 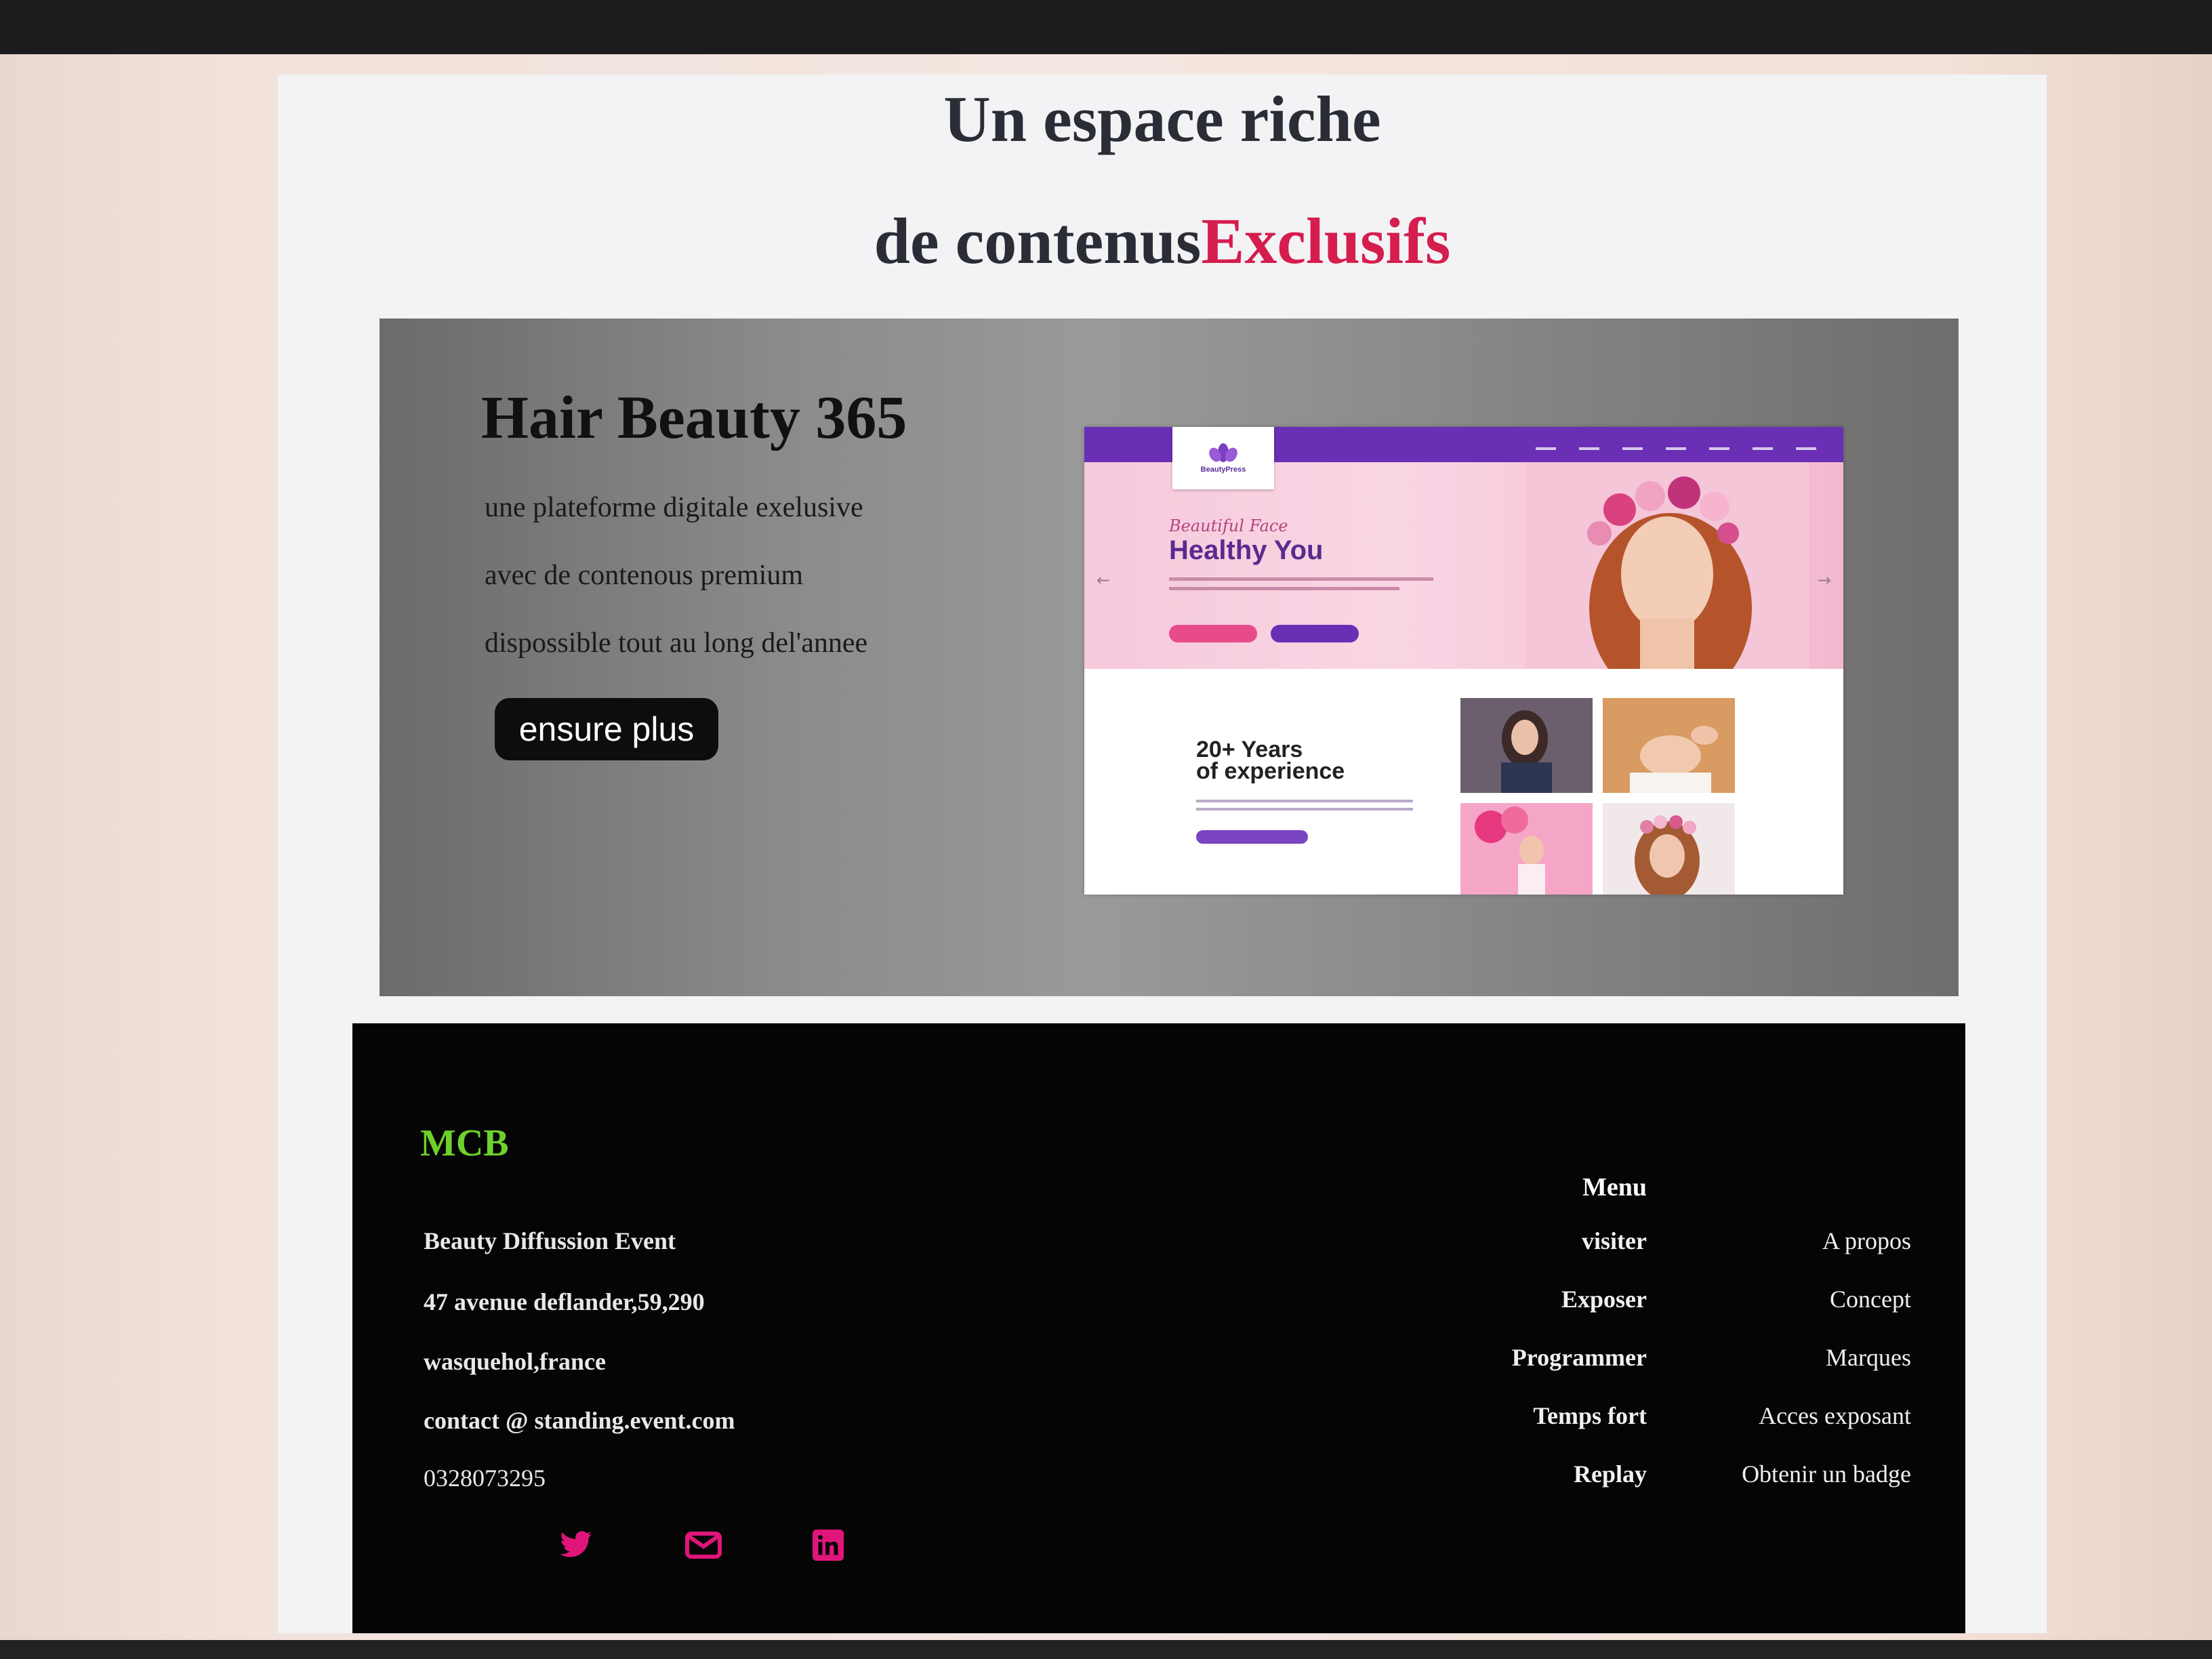 I want to click on footer-link-exposer: Exposer, so click(x=1542, y=1314).